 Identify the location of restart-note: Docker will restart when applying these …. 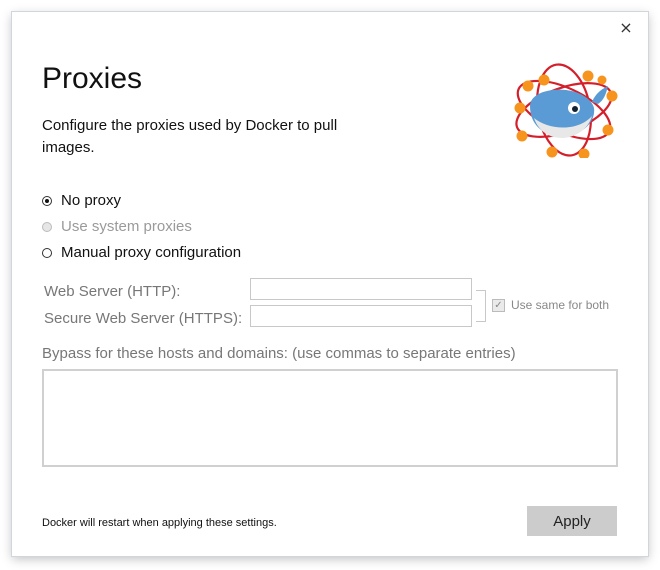
(159, 523).